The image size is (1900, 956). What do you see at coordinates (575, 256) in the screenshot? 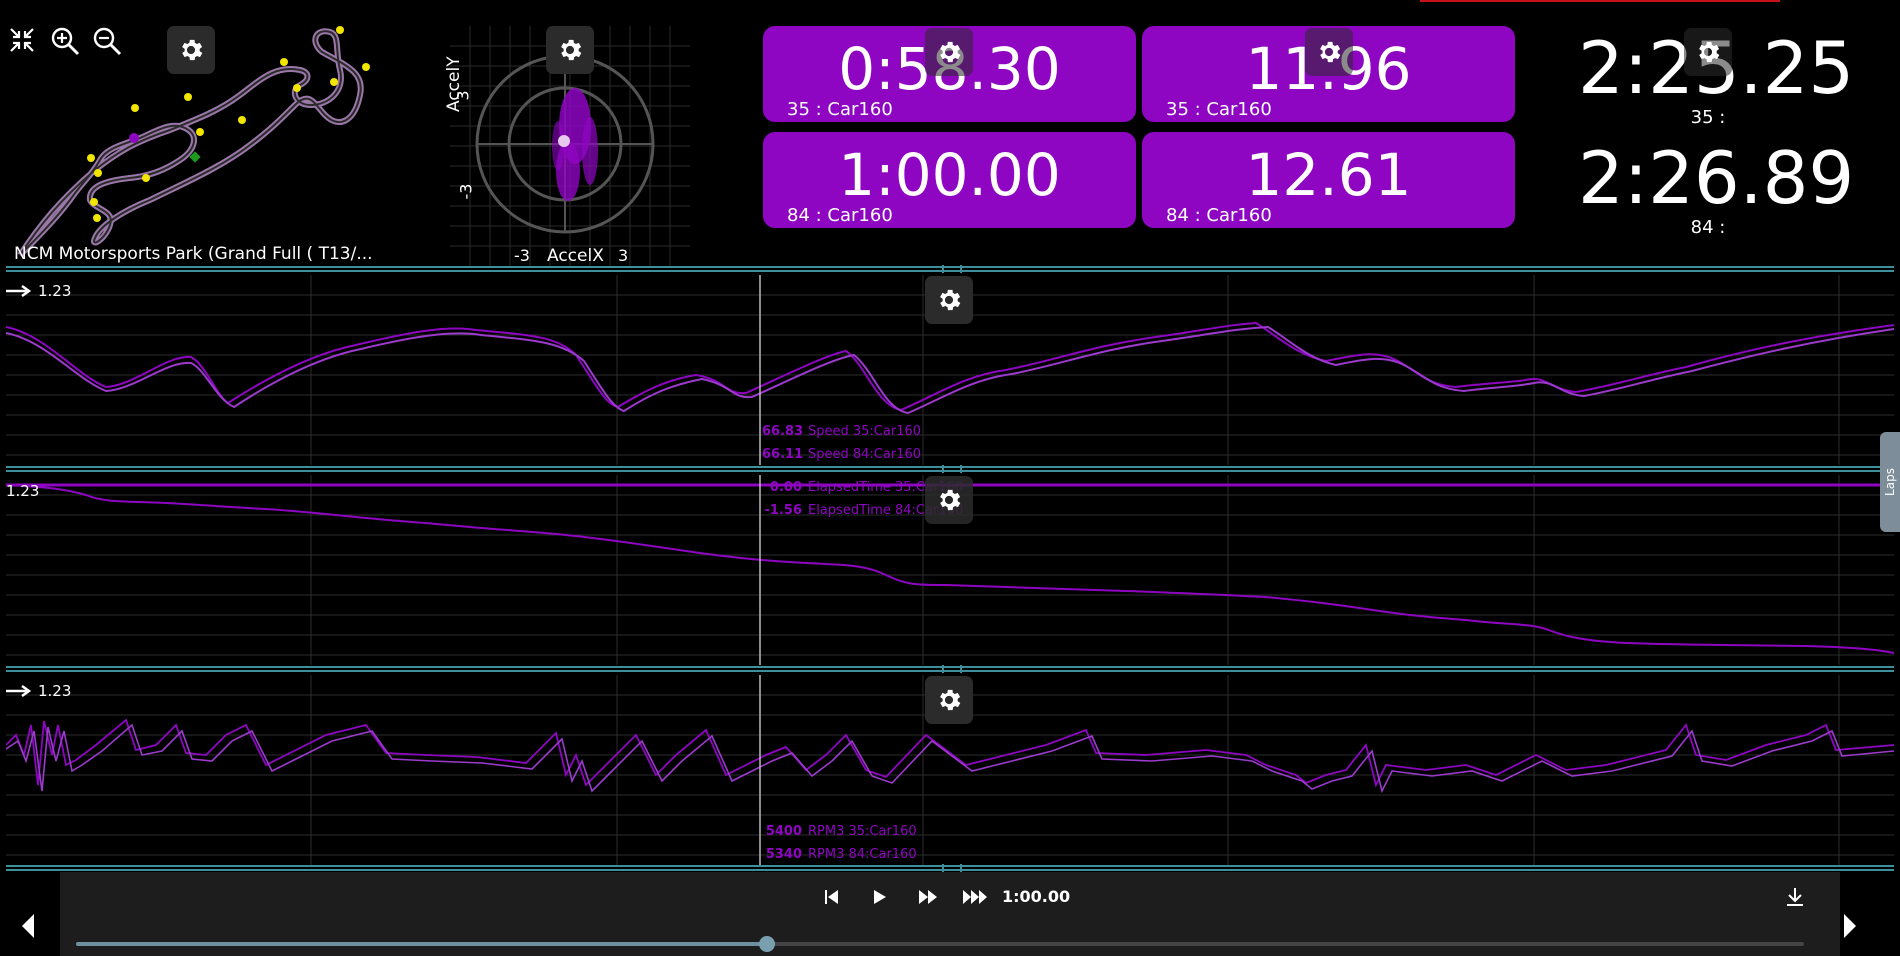
I see `gg-x-label: AccelX` at bounding box center [575, 256].